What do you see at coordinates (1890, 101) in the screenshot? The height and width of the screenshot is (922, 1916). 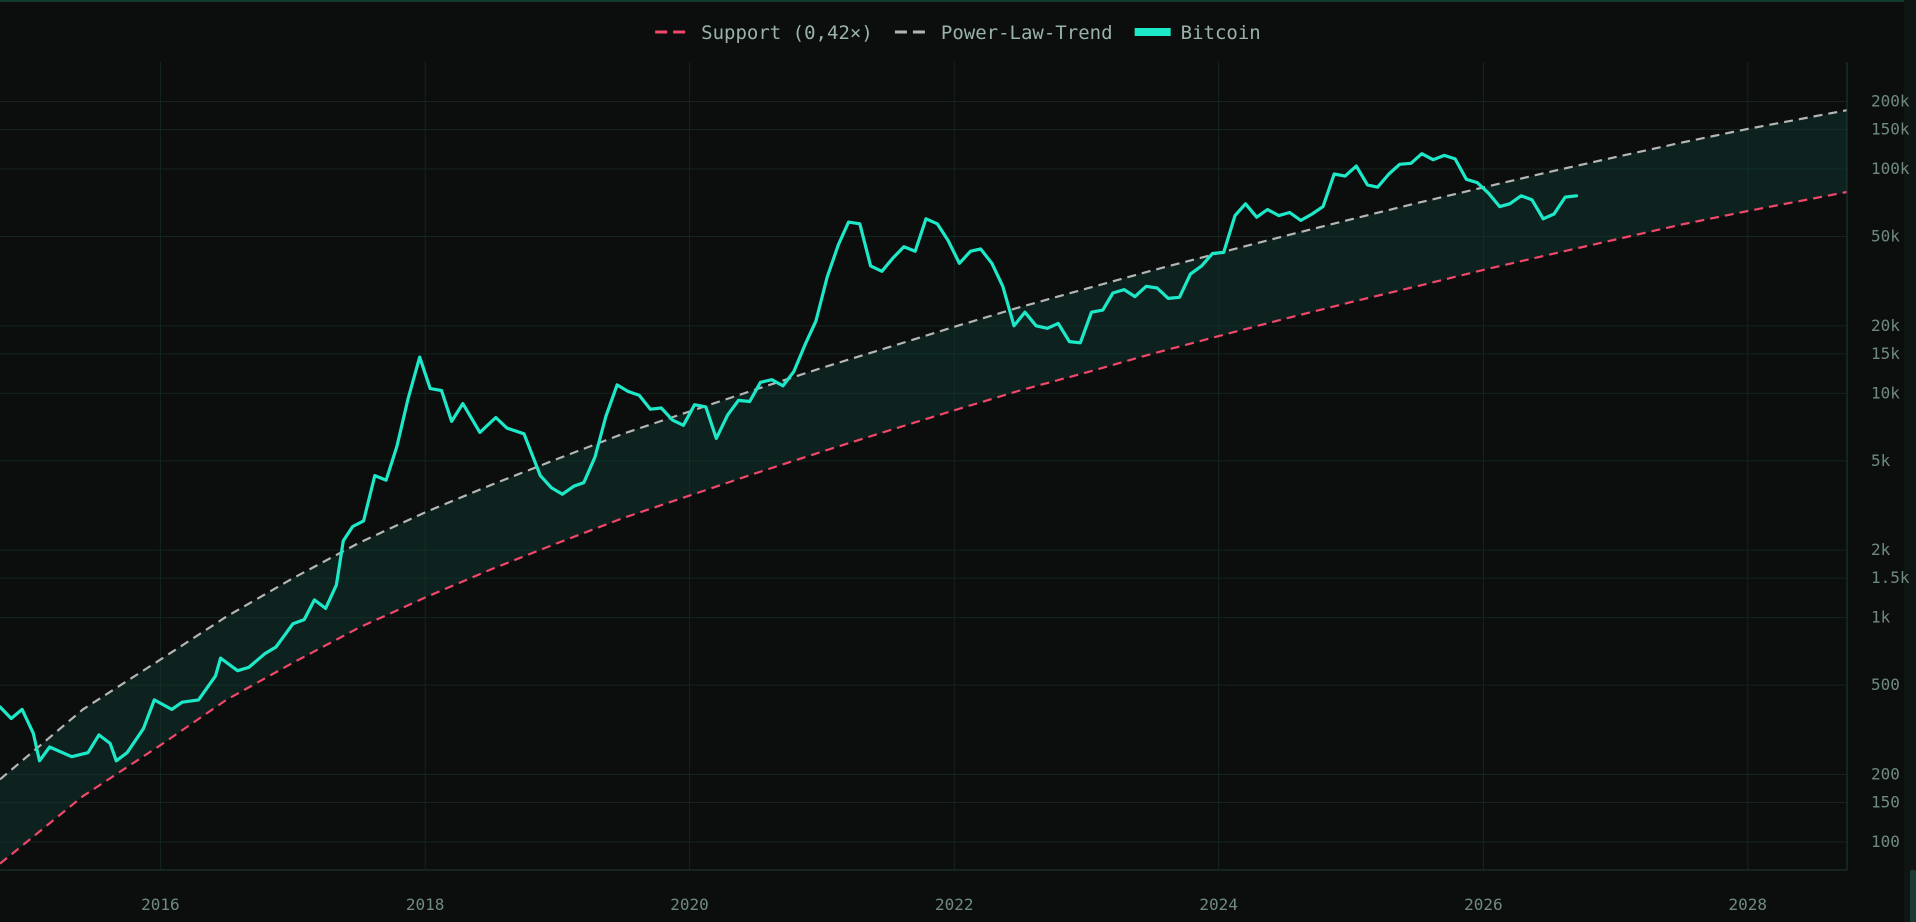 I see `y-tick-label: 200k` at bounding box center [1890, 101].